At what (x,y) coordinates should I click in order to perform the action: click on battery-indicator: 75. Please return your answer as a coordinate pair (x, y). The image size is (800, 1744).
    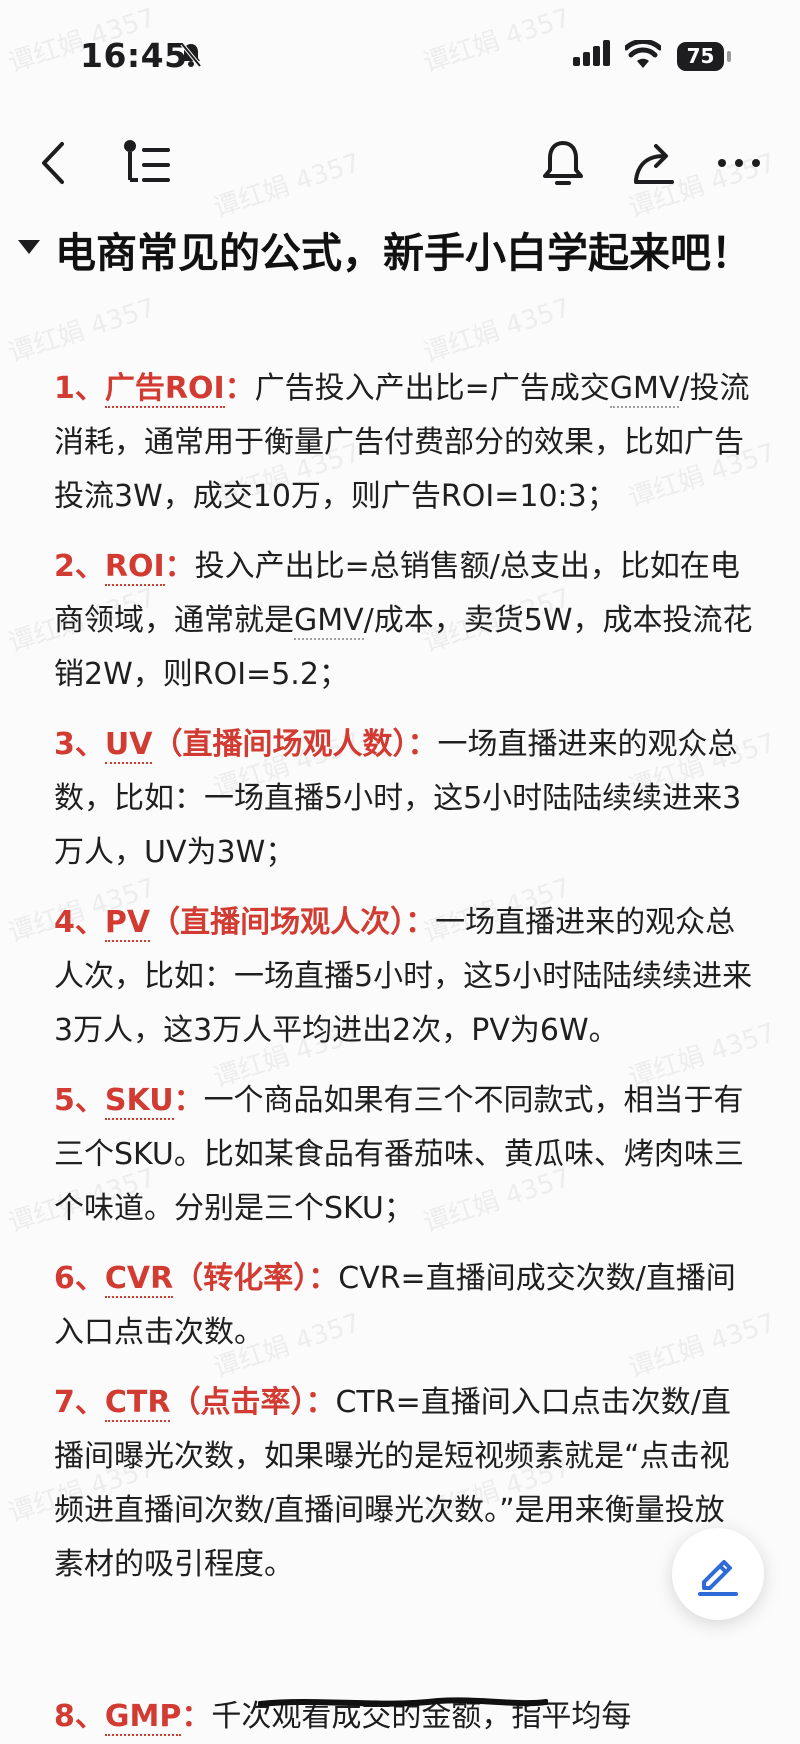
    Looking at the image, I should click on (700, 56).